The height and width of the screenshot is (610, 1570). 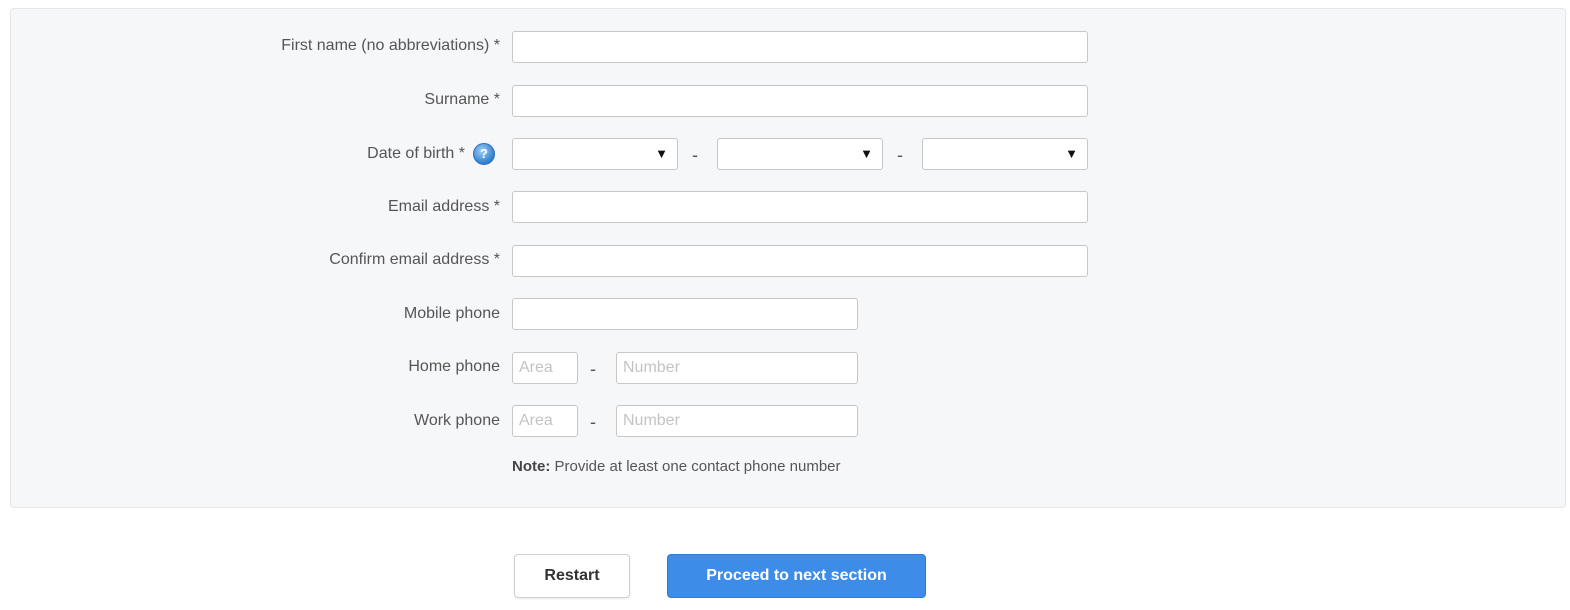 I want to click on mobile-phone-label: Mobile phone, so click(x=451, y=313).